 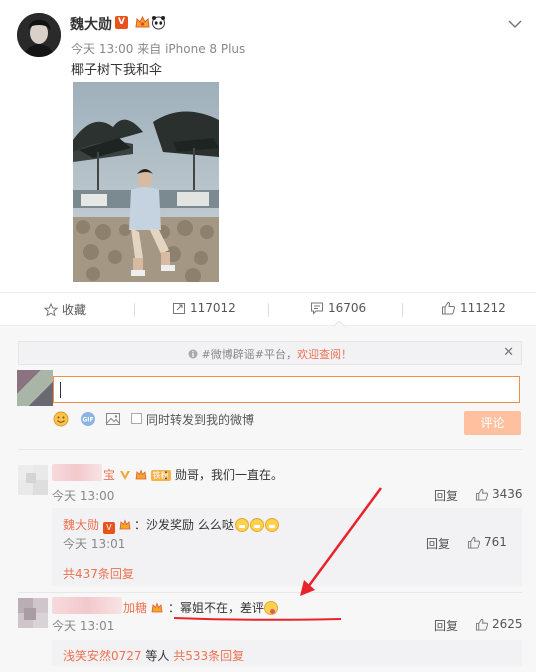 What do you see at coordinates (278, 554) in the screenshot?
I see `red-annotation-arrow` at bounding box center [278, 554].